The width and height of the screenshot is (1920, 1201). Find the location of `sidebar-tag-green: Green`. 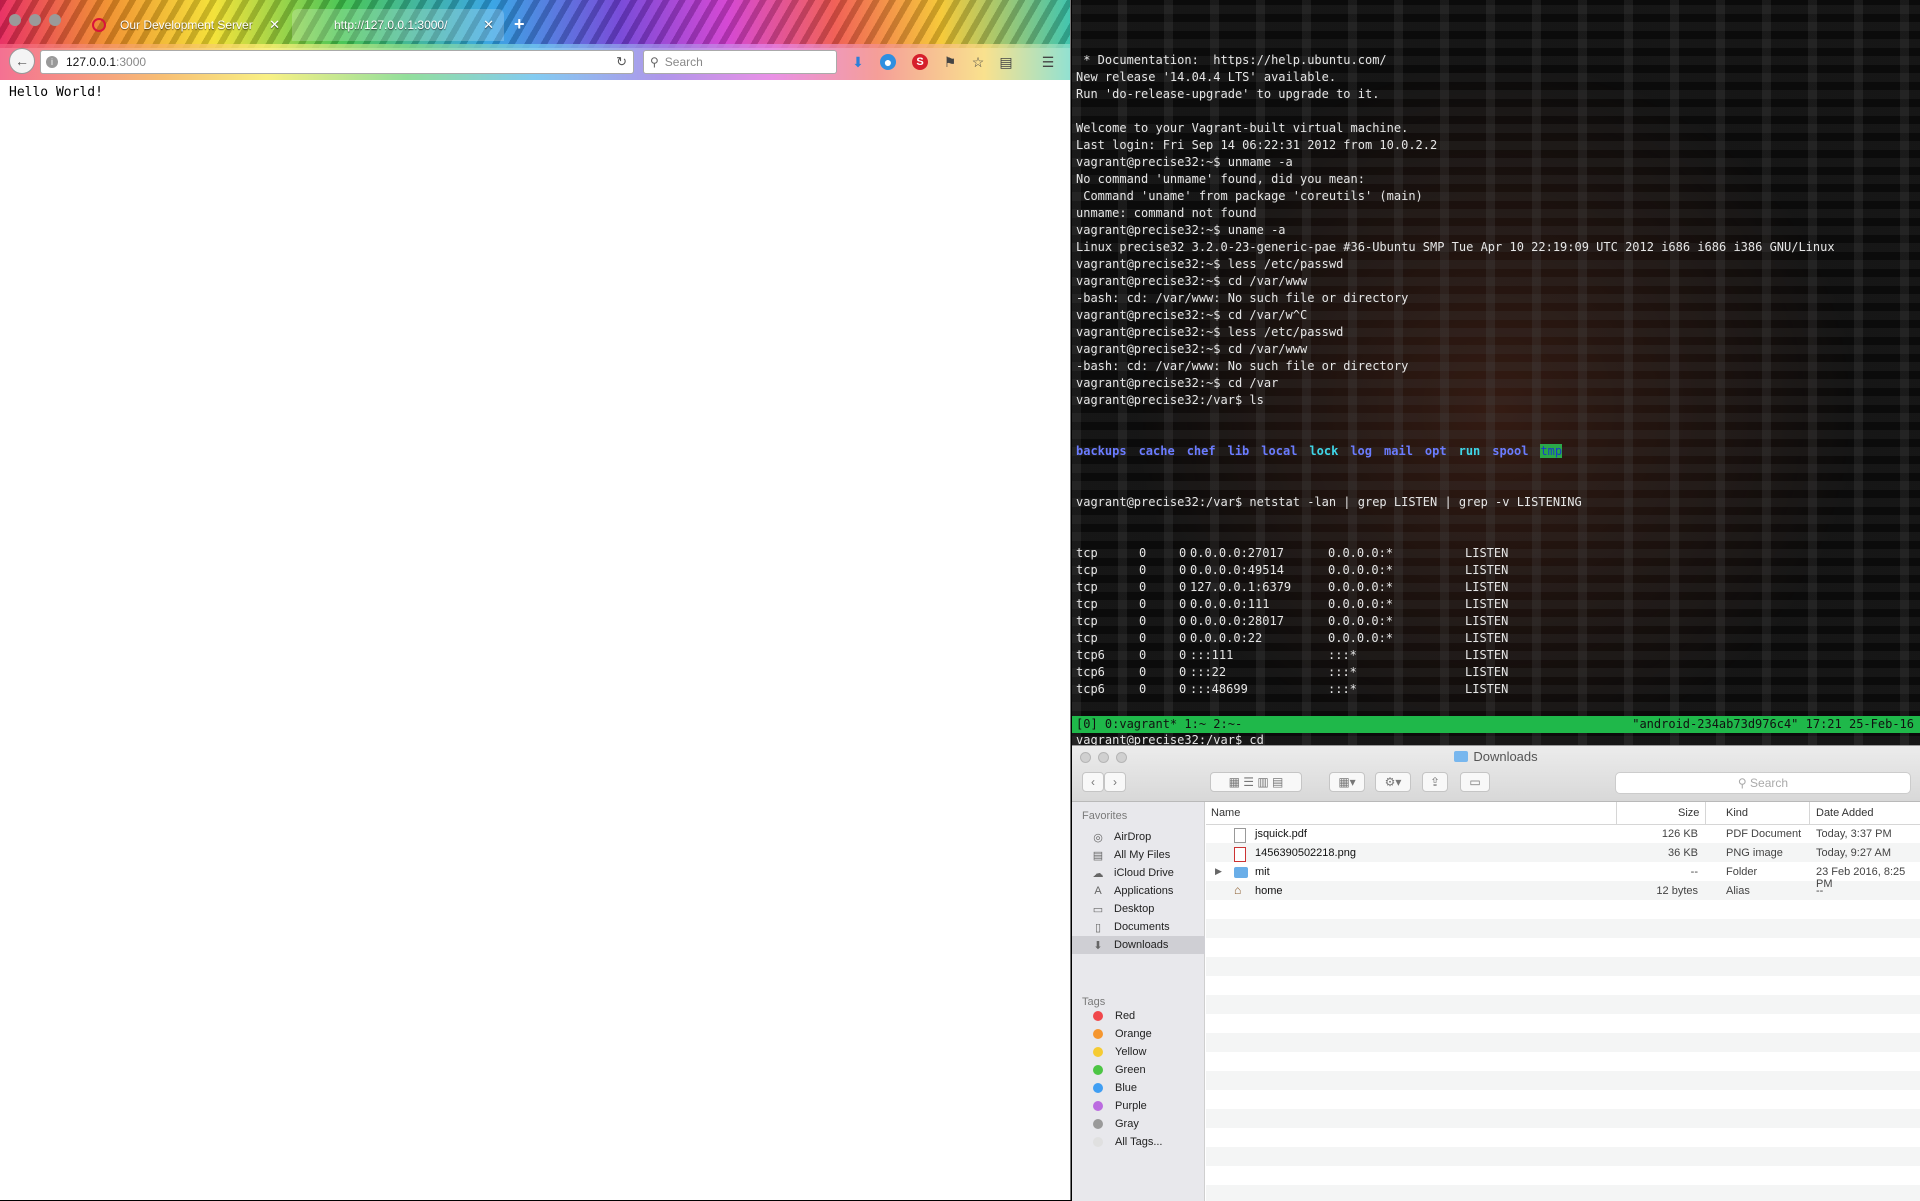

sidebar-tag-green: Green is located at coordinates (1138, 1070).